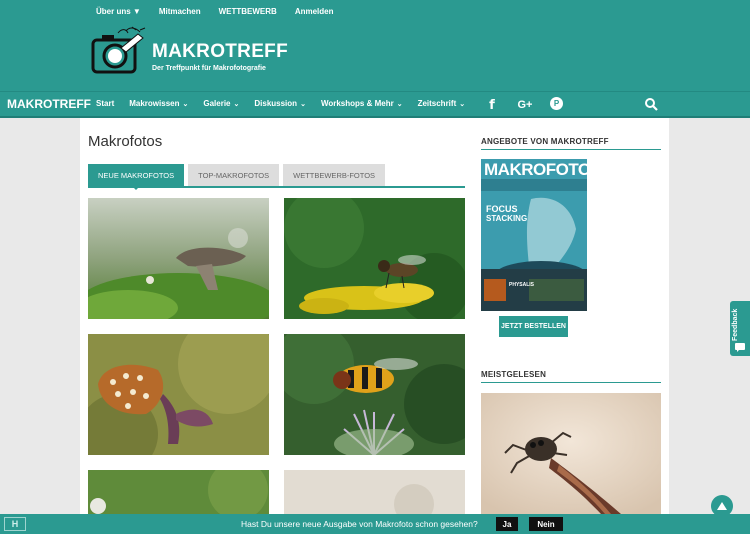  What do you see at coordinates (571, 382) in the screenshot?
I see `popular-divider` at bounding box center [571, 382].